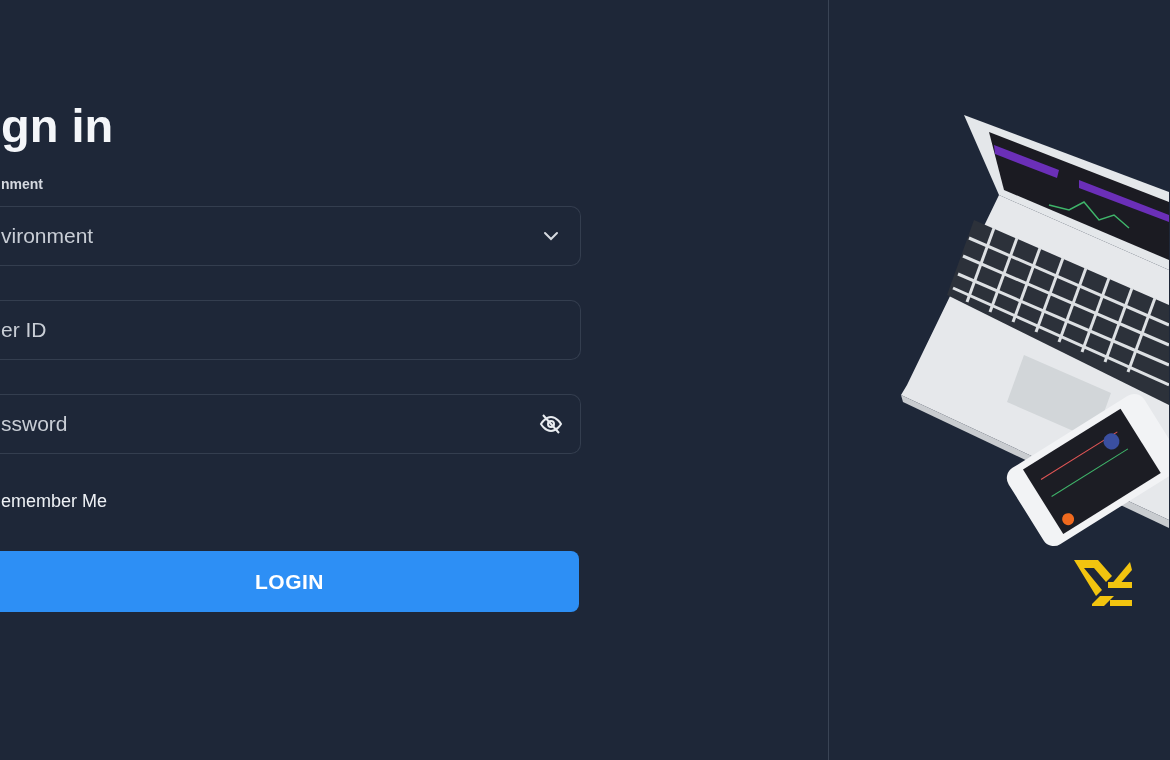  Describe the element at coordinates (1104, 583) in the screenshot. I see `logo-icon` at that location.